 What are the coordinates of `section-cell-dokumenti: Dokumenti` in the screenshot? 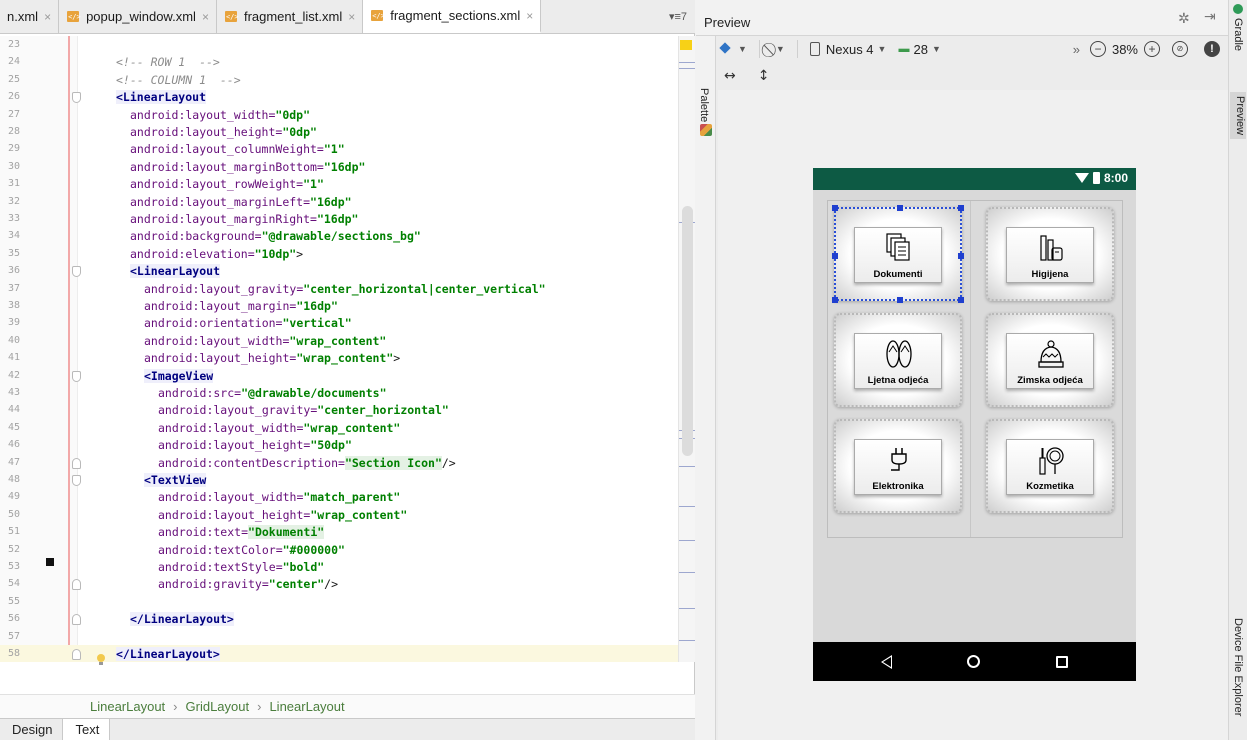 It's located at (898, 254).